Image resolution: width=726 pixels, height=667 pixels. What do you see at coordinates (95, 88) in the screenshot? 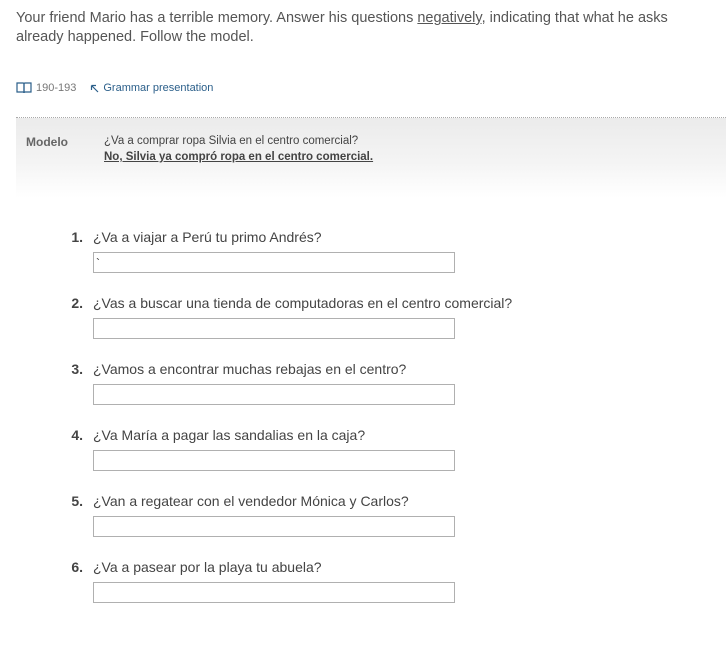
I see `arrow-up-left-icon` at bounding box center [95, 88].